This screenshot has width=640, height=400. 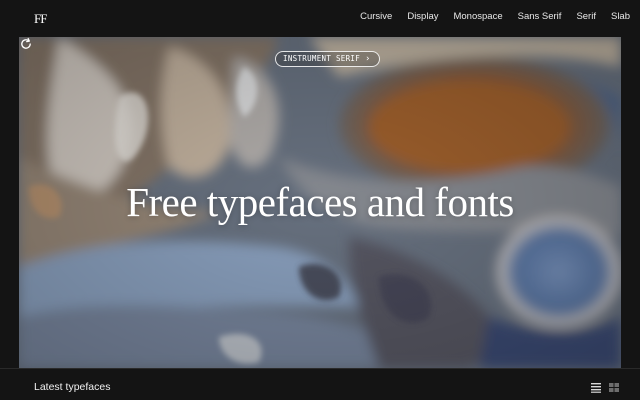 I want to click on font-tag-label: INSTRUMENT SERIF, so click(x=322, y=58).